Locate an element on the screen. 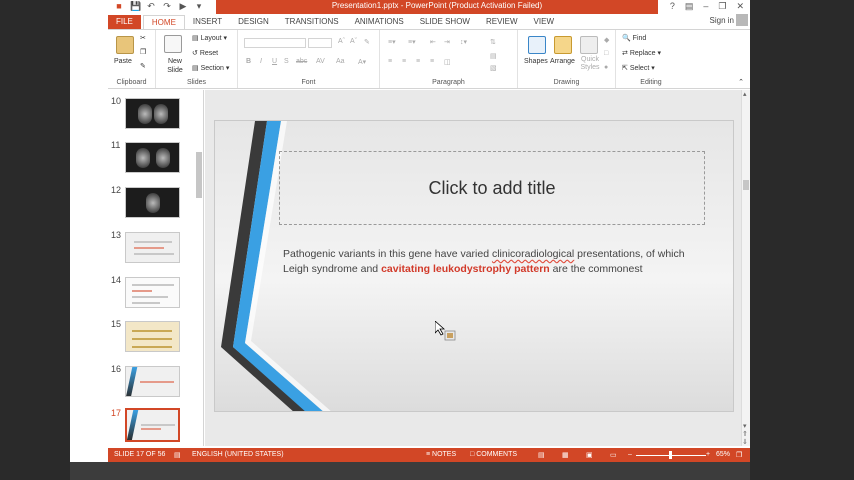 The width and height of the screenshot is (854, 480). redo-icon: ↷ is located at coordinates (167, 6).